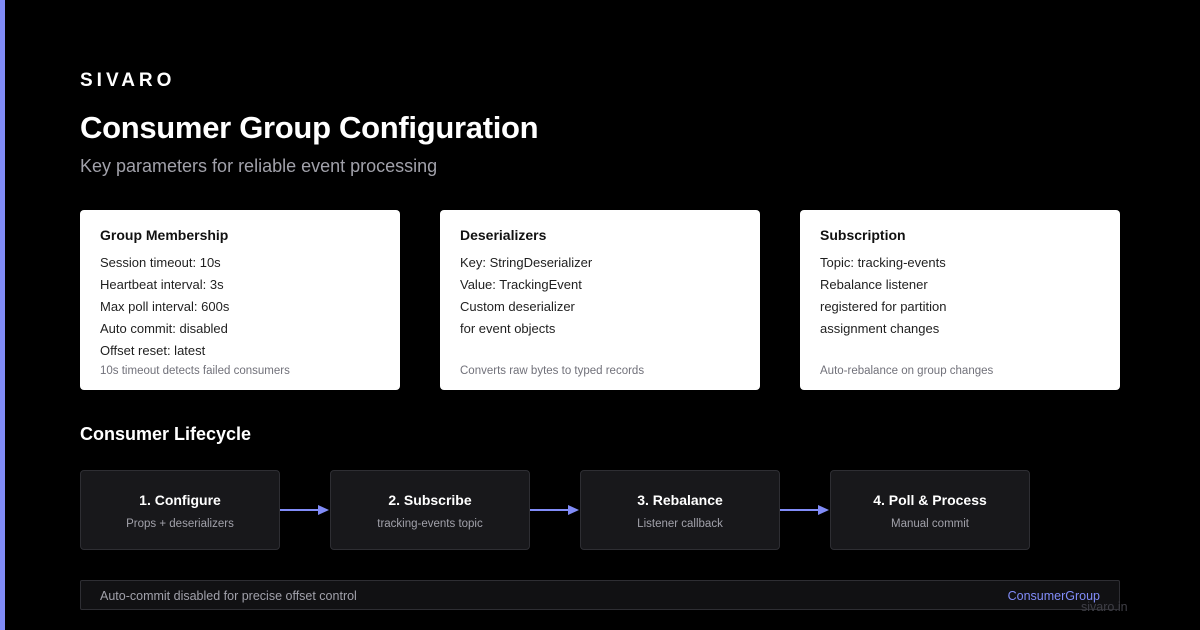 The image size is (1200, 630). Describe the element at coordinates (680, 500) in the screenshot. I see `step-title: 3. Rebalance` at that location.